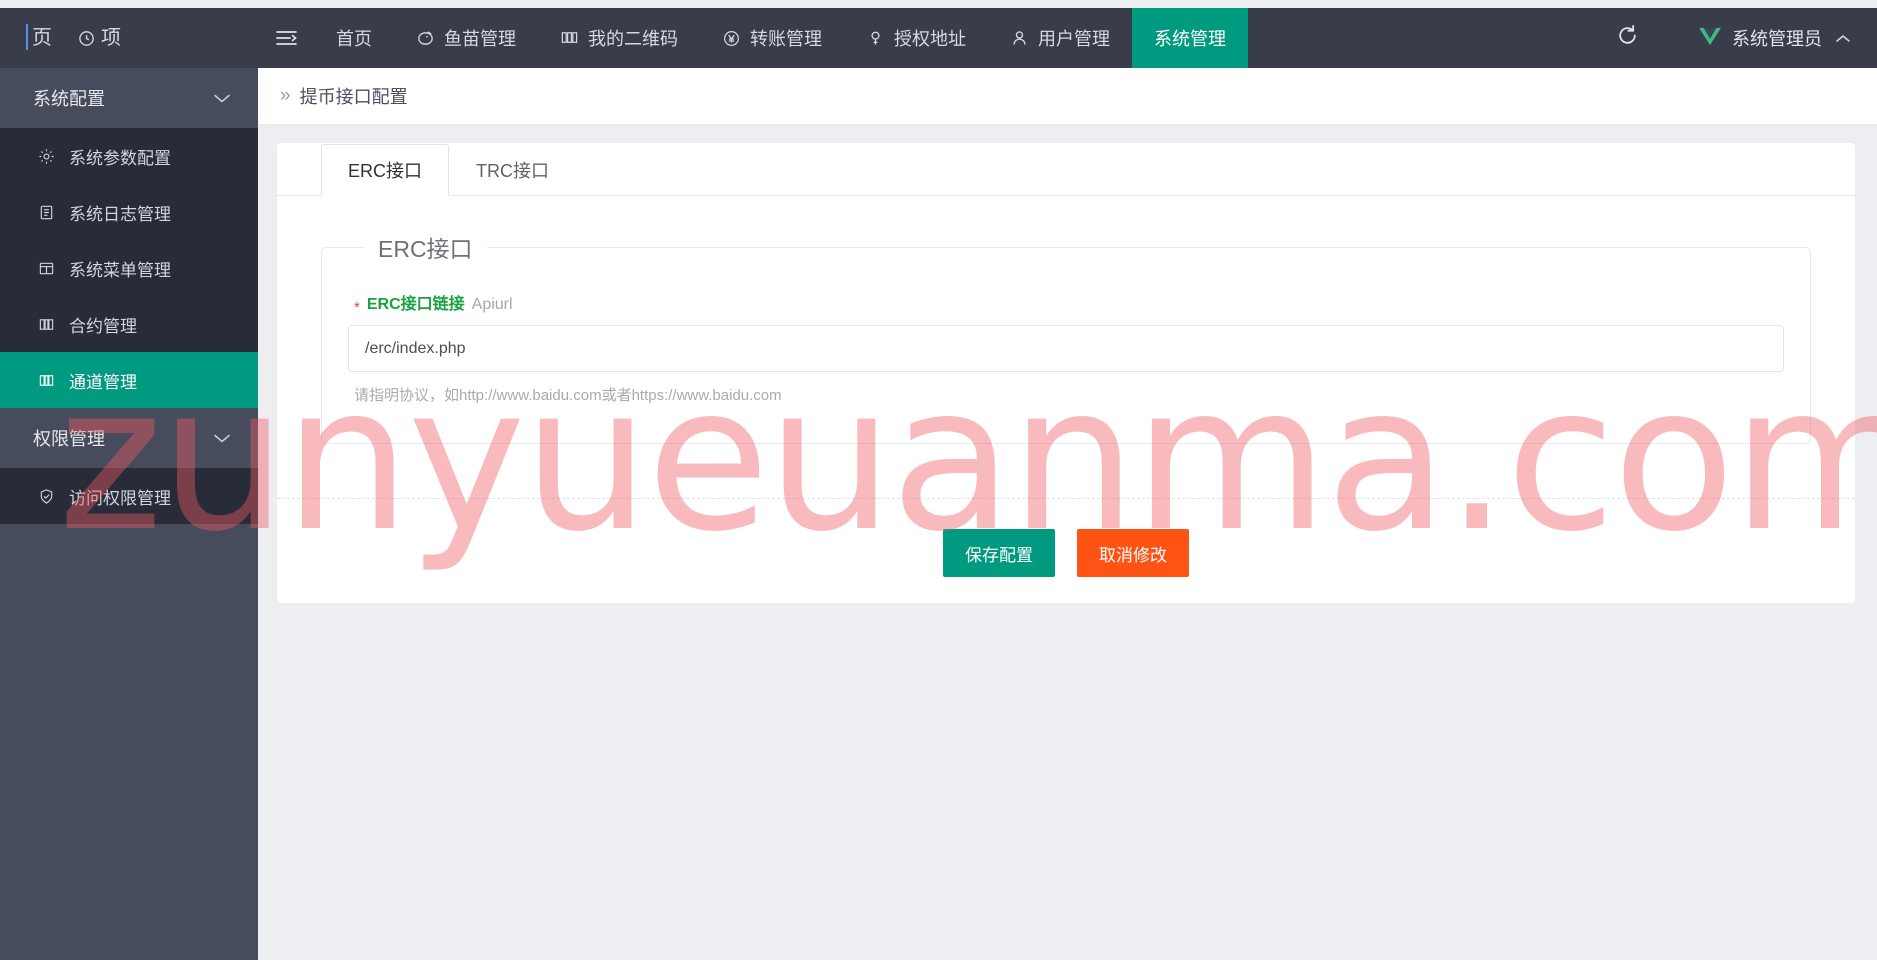 Image resolution: width=1877 pixels, height=960 pixels. What do you see at coordinates (1066, 553) in the screenshot?
I see `form-actions: 保存配置 取消修改` at bounding box center [1066, 553].